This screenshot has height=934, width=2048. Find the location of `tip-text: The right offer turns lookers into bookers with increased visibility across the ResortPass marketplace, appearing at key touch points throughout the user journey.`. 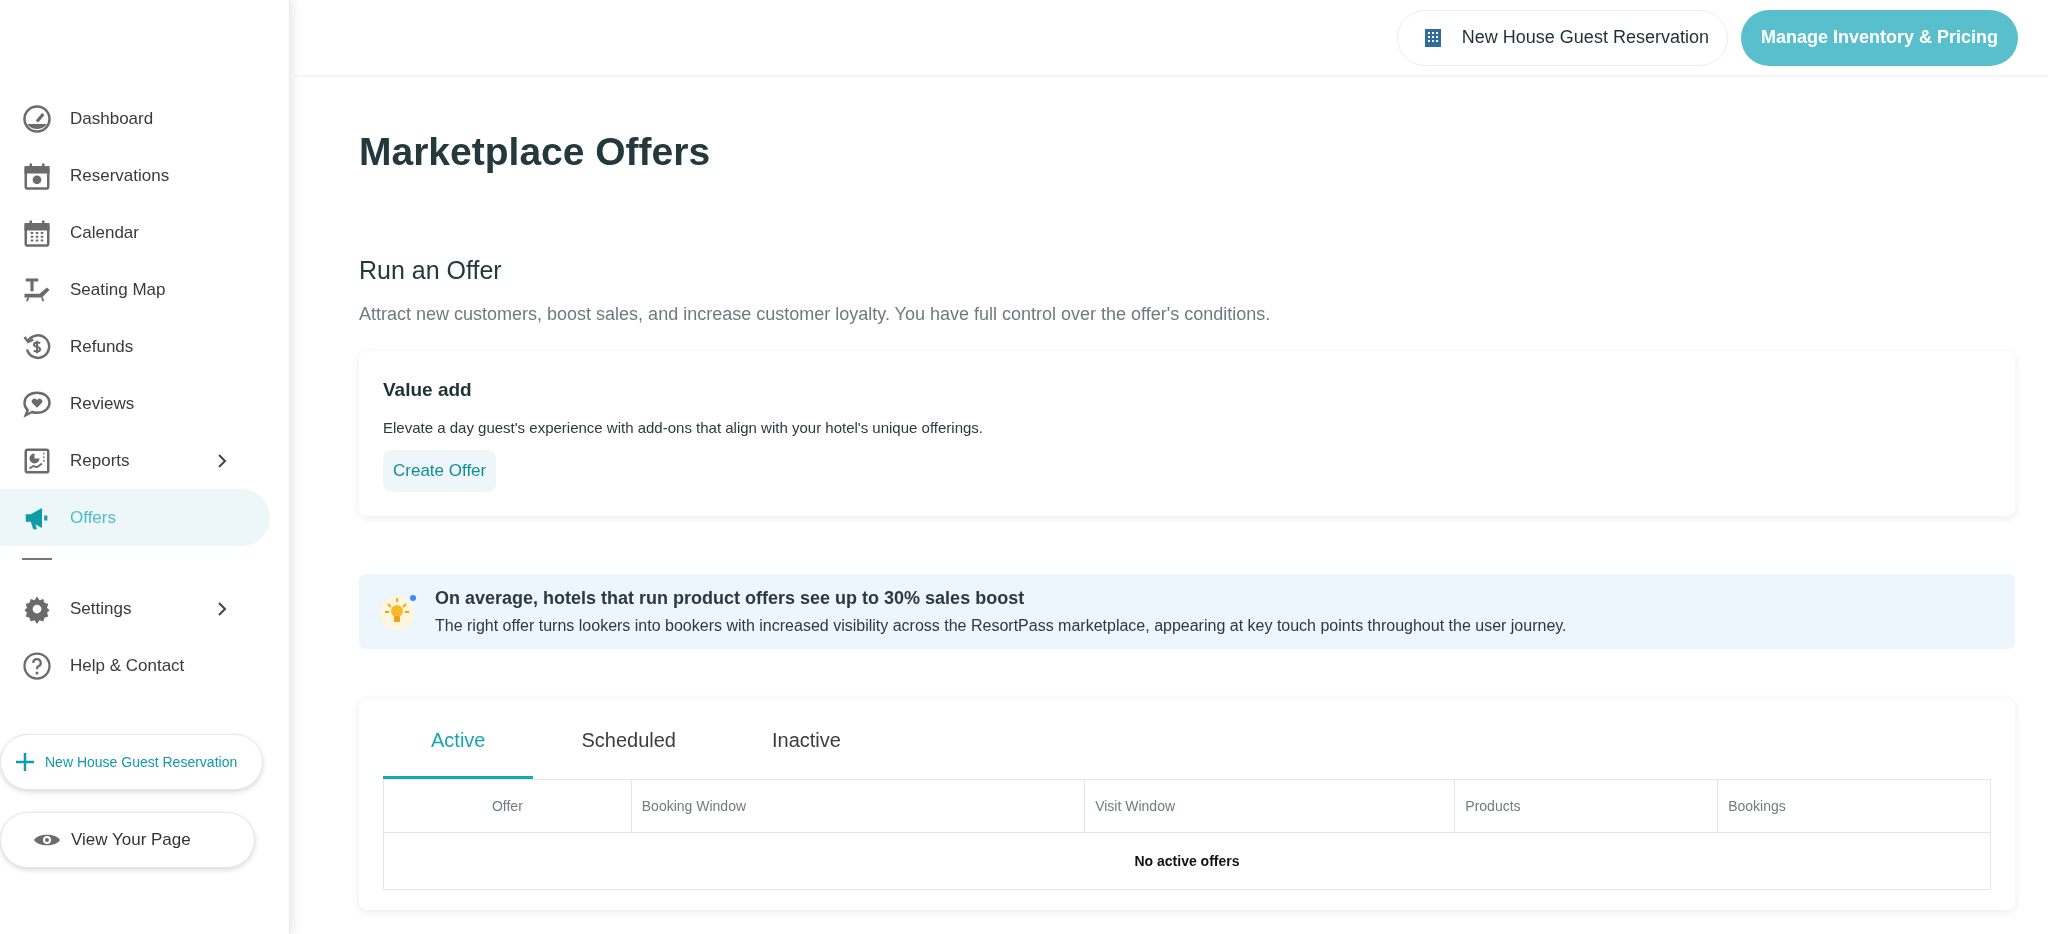

tip-text: The right offer turns lookers into bookers with increased visibility across the ResortPass marketplace, appearing at key touch points throughout the user journey. is located at coordinates (1001, 626).